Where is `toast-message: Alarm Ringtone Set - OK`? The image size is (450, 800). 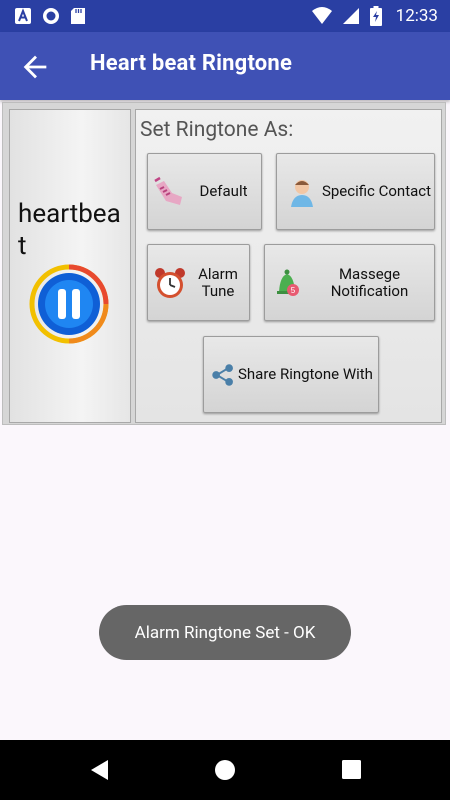 toast-message: Alarm Ringtone Set - OK is located at coordinates (225, 632).